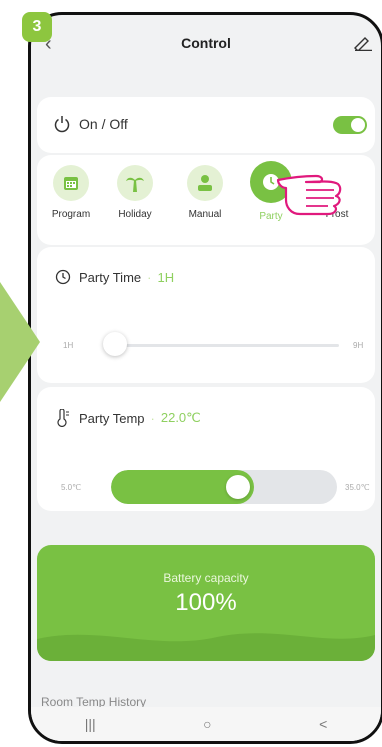 The height and width of the screenshot is (747, 382). What do you see at coordinates (112, 418) in the screenshot?
I see `party-temp-label: Party Temp` at bounding box center [112, 418].